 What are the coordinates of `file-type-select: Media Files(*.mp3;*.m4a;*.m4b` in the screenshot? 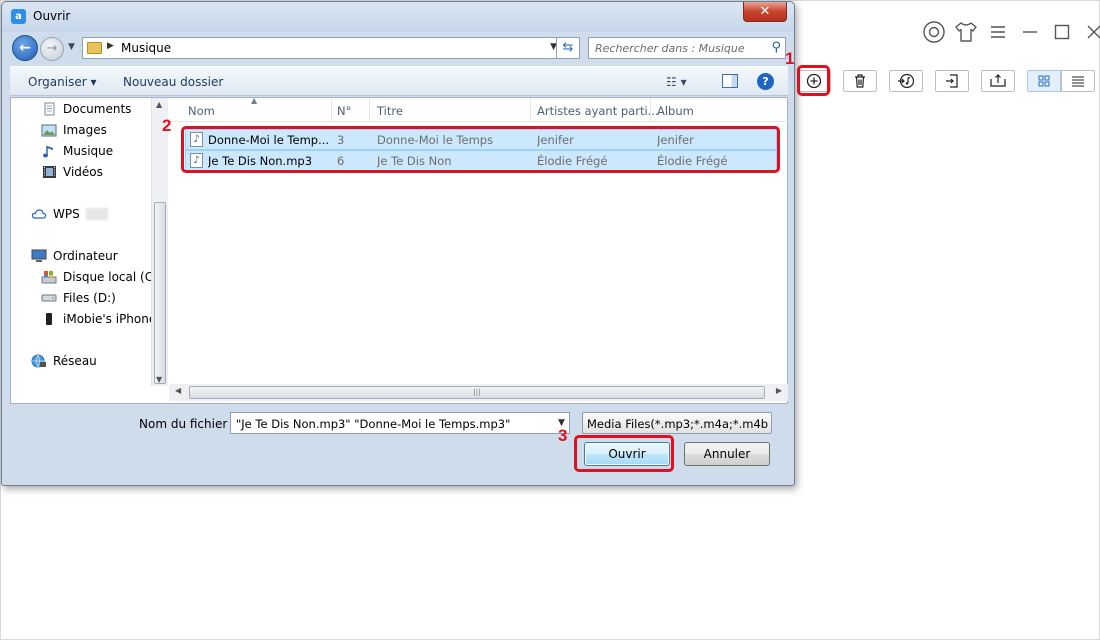 It's located at (677, 423).